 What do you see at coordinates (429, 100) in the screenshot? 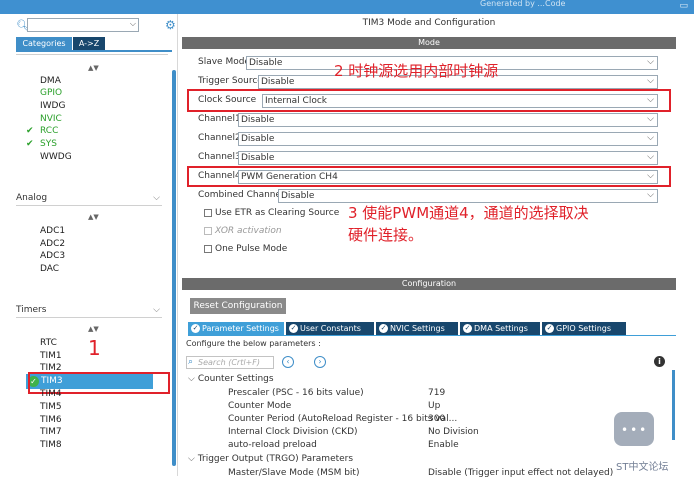
I see `annotation-box-clock-source` at bounding box center [429, 100].